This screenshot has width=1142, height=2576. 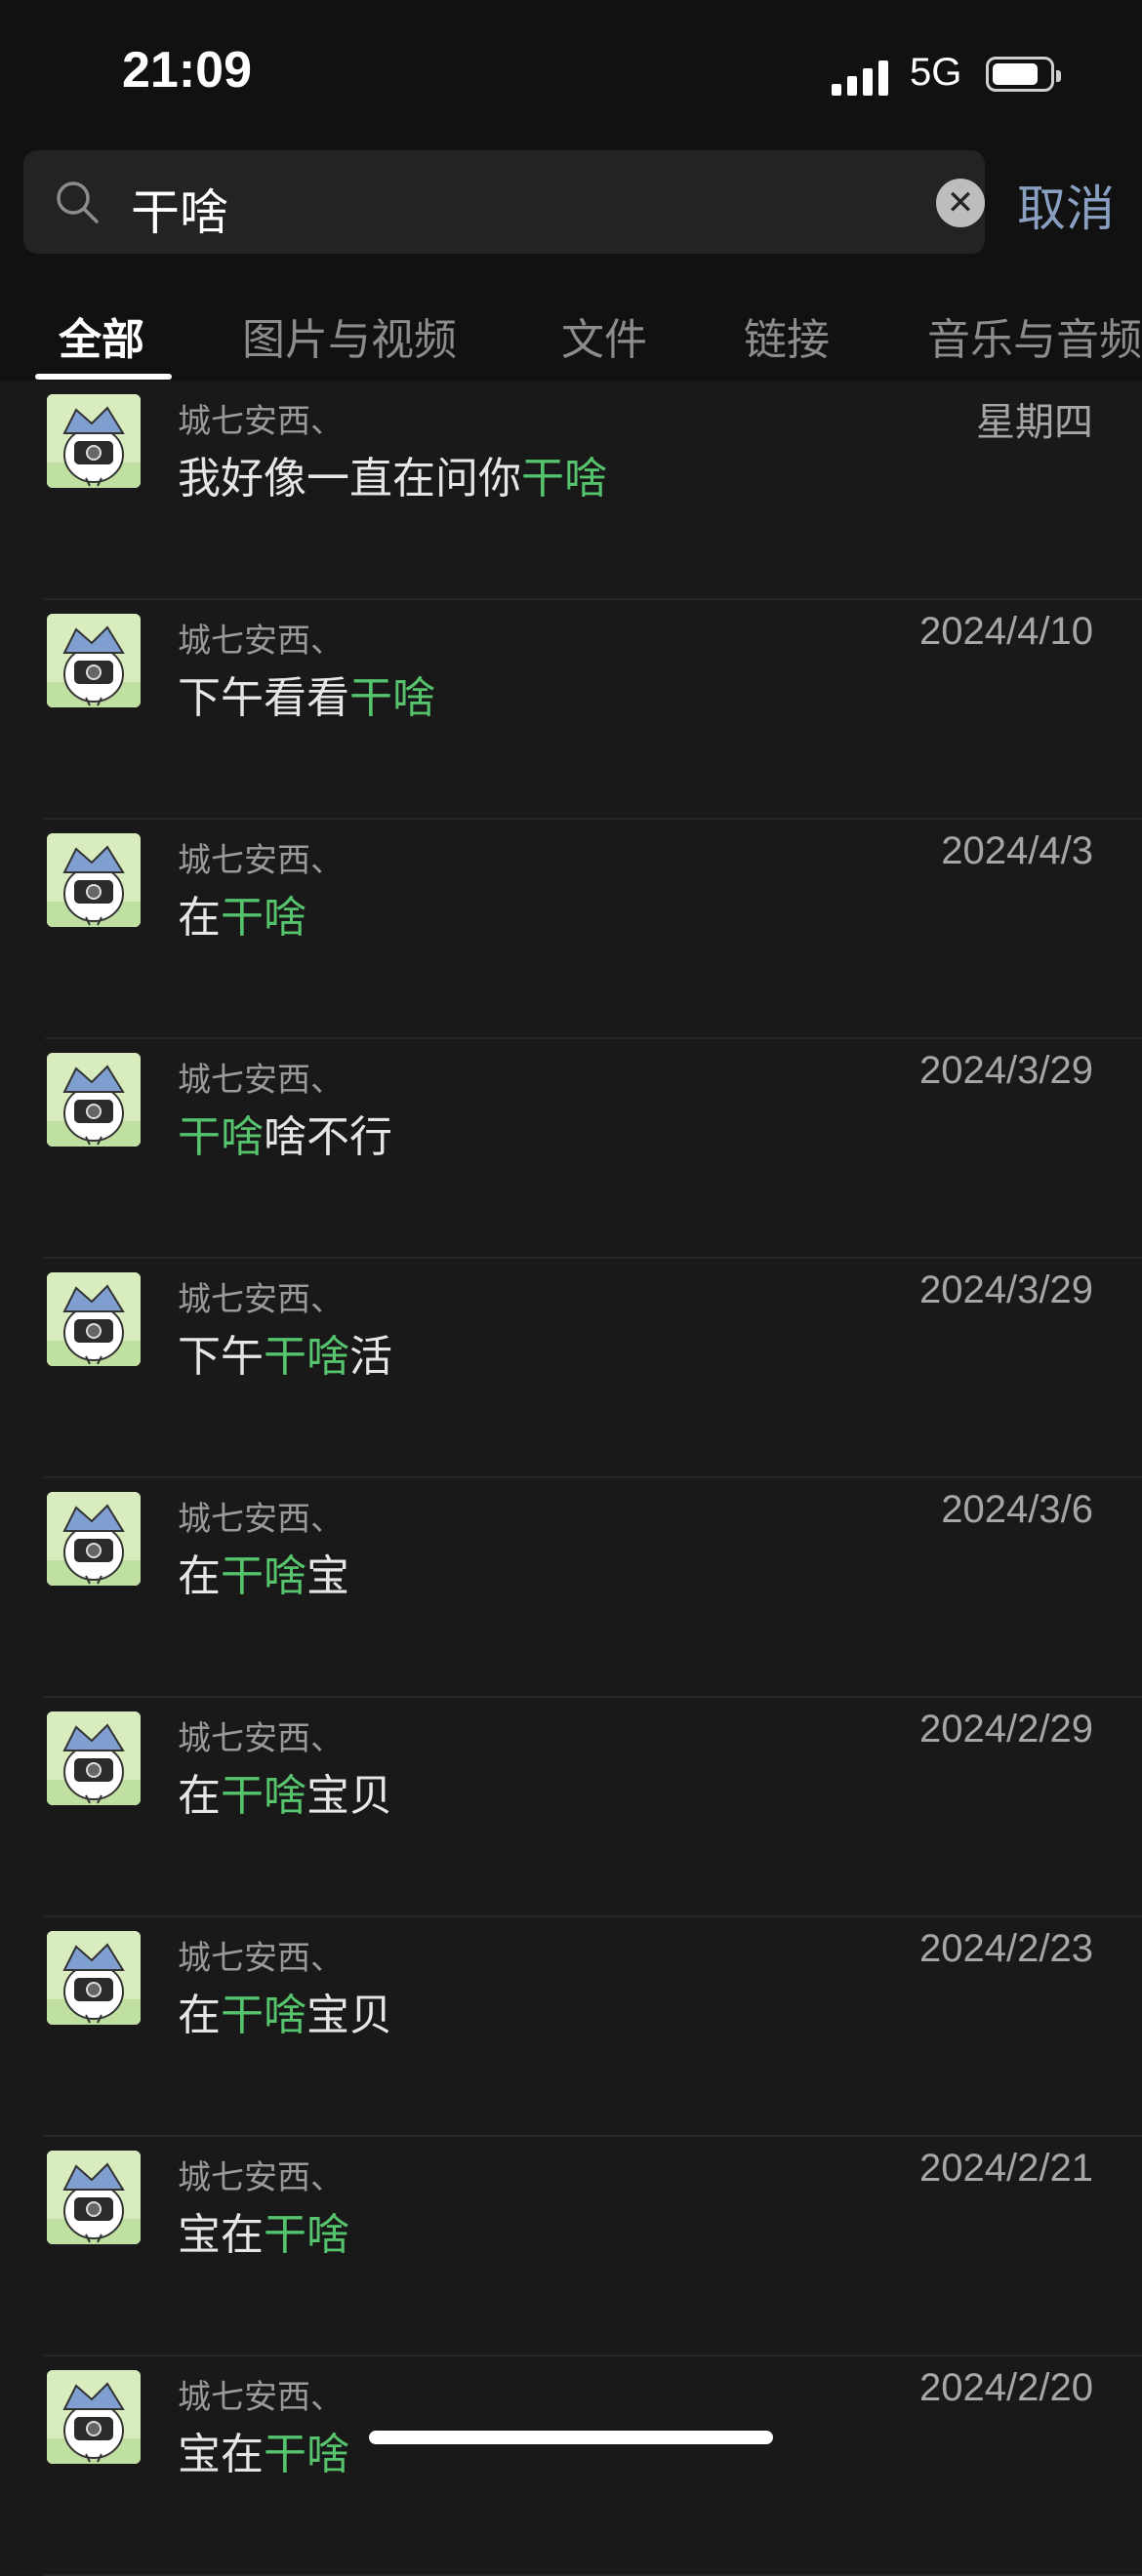 I want to click on result-row: 城七安西、 2024/3/29 下午干啥活, so click(x=571, y=1368).